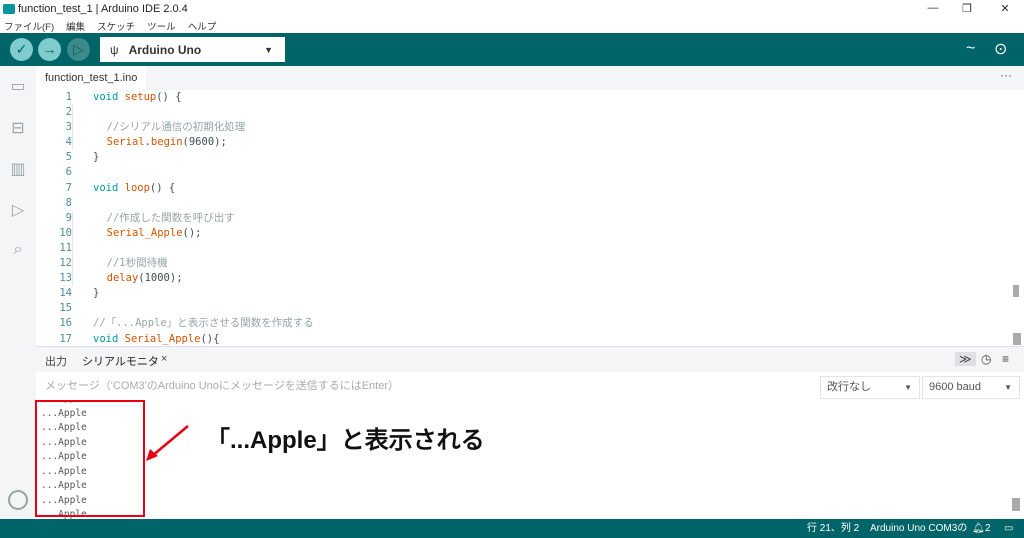 This screenshot has width=1024, height=538. Describe the element at coordinates (1008, 528) in the screenshot. I see `panel-toggle-icon: ▭` at that location.